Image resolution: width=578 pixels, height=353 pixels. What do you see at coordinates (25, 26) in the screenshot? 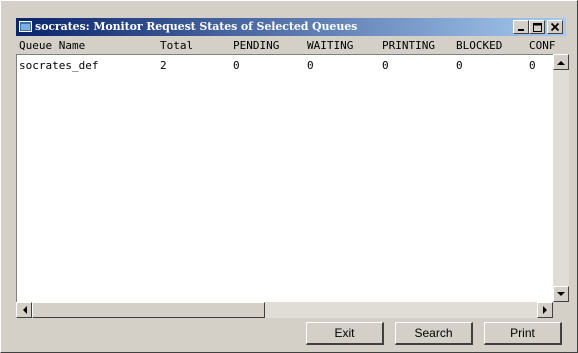
I see `app-window-icon` at bounding box center [25, 26].